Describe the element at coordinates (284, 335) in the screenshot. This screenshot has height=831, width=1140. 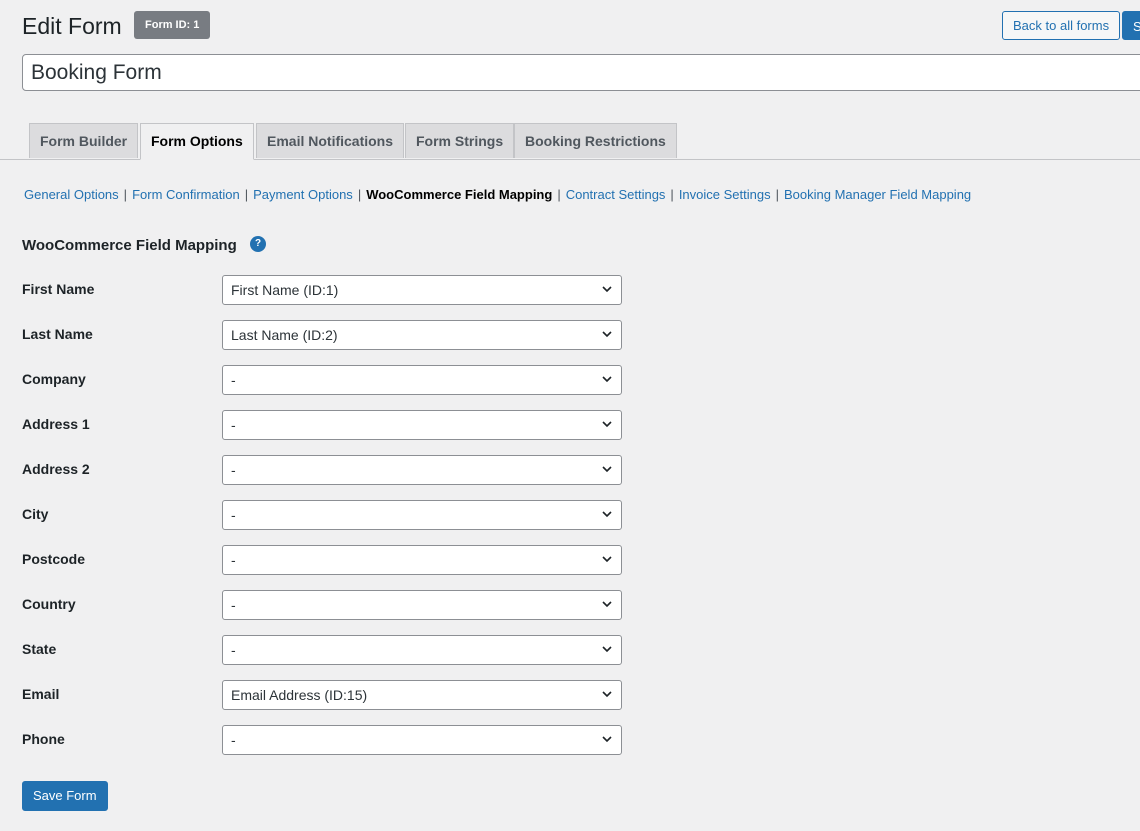
I see `select-value: Last Name (ID:2)` at that location.